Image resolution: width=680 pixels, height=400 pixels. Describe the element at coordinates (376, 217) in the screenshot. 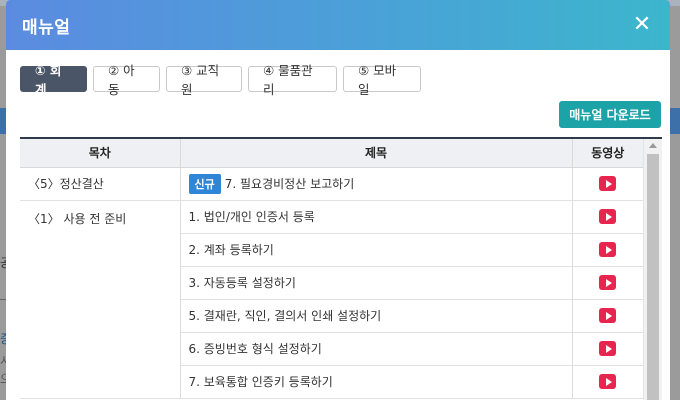

I see `title-cell: 1. 법인/개인 인증서 등록` at that location.